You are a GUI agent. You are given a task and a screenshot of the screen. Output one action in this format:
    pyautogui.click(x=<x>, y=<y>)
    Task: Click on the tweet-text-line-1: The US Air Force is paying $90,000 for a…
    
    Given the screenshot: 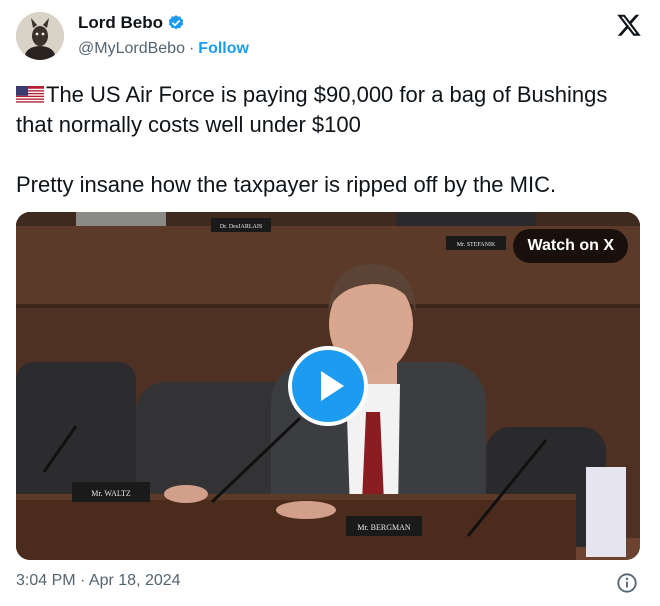 What is the action you would take?
    pyautogui.click(x=312, y=109)
    